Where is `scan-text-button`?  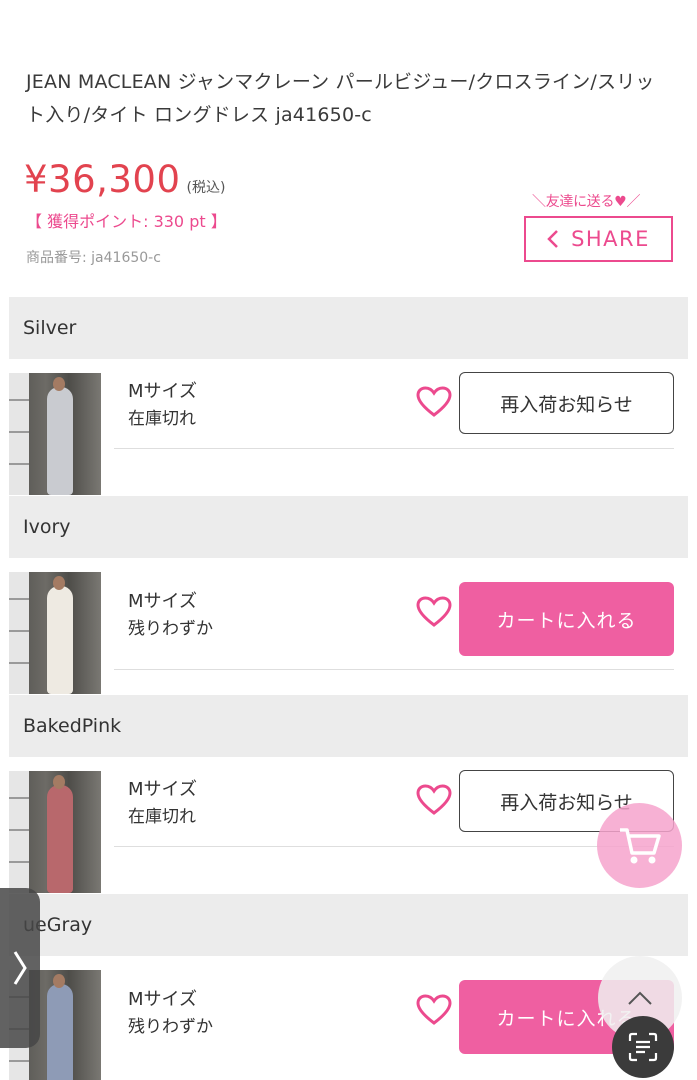
scan-text-button is located at coordinates (643, 1047).